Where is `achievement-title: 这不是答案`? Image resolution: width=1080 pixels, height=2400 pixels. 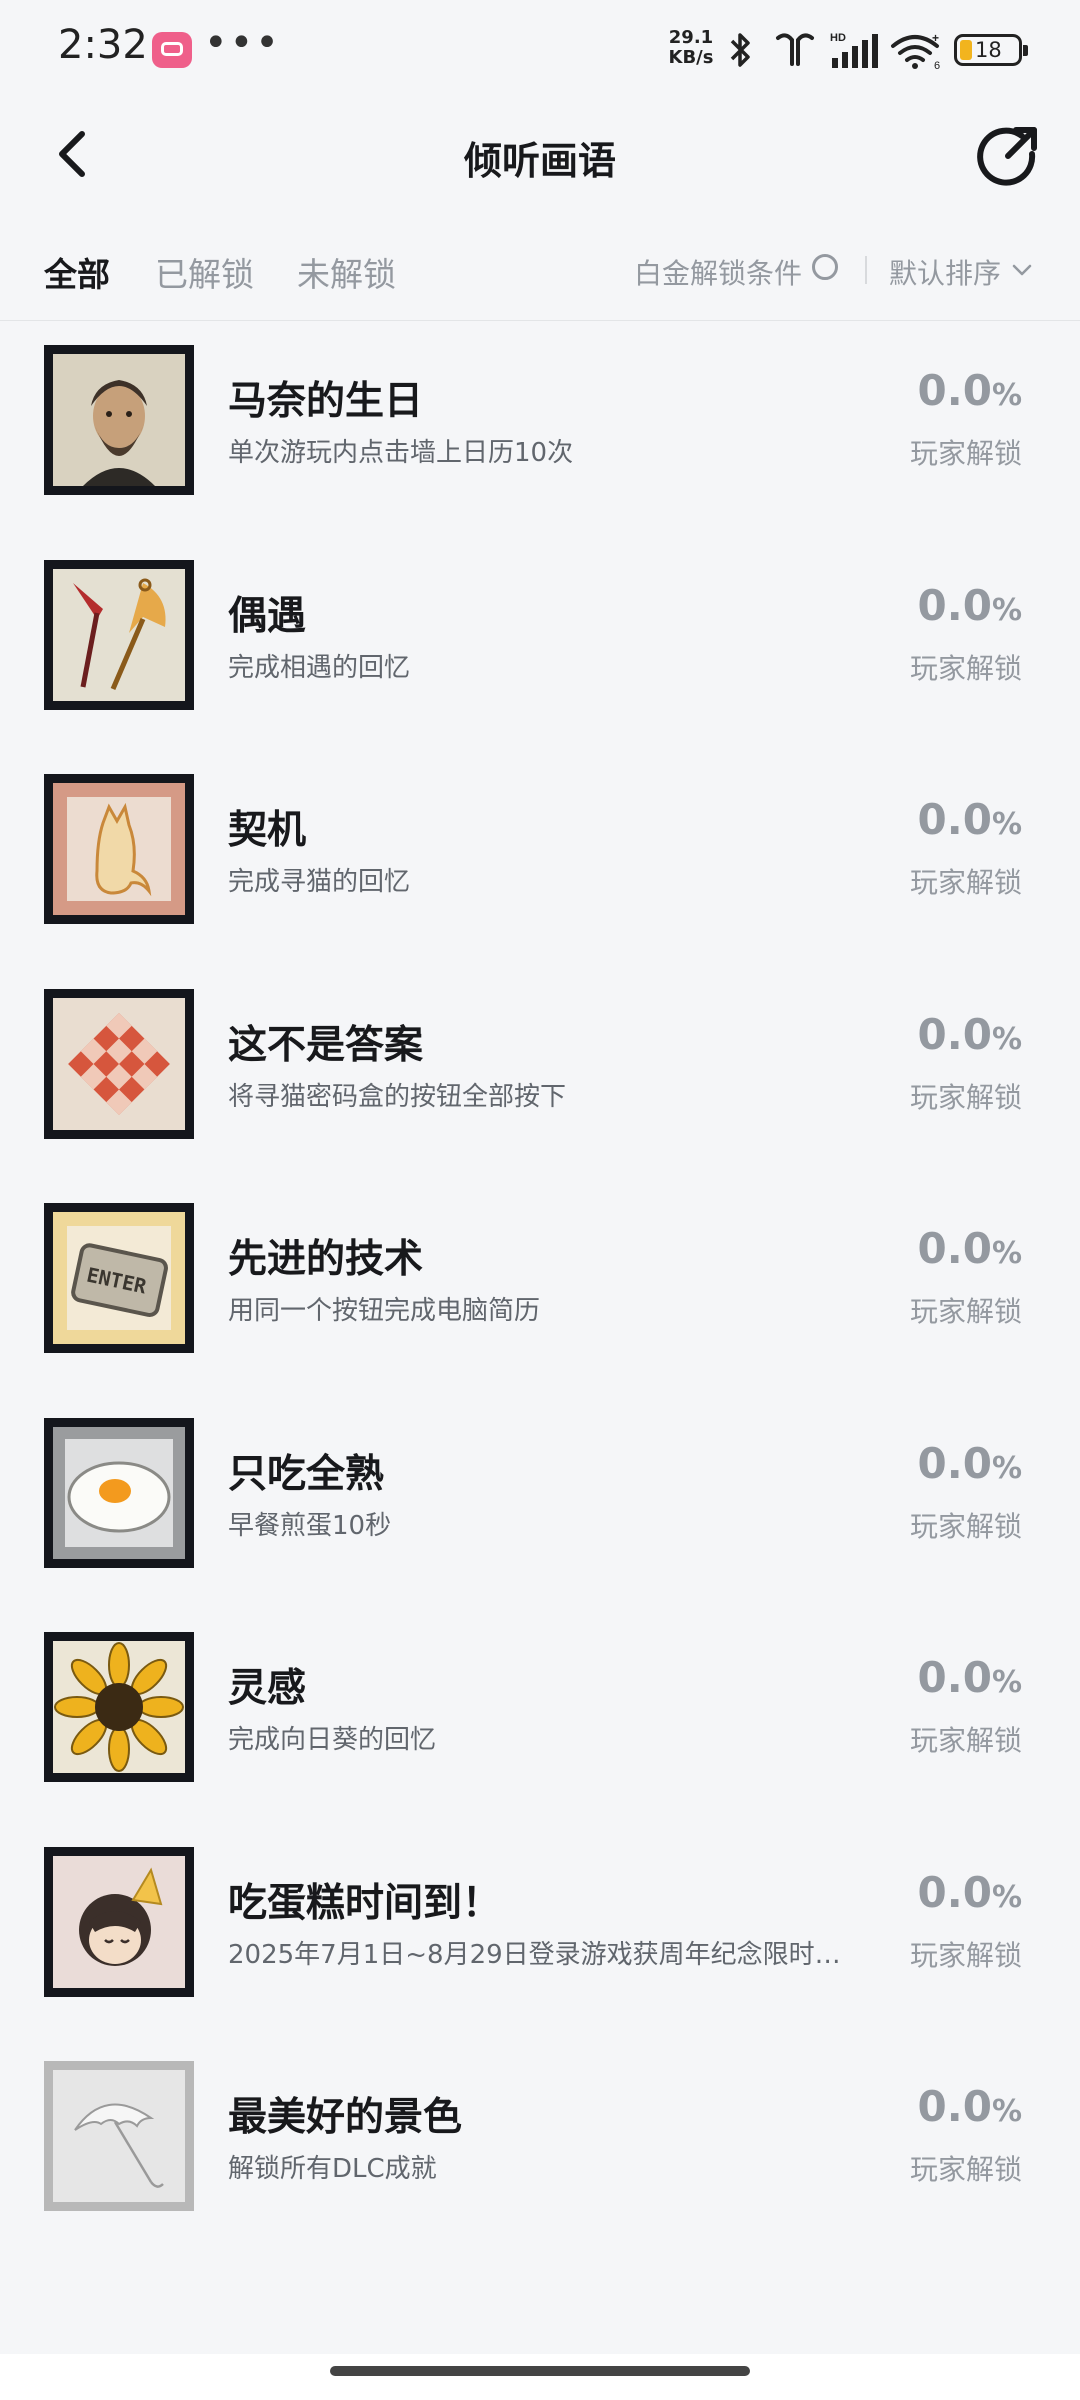
achievement-title: 这不是答案 is located at coordinates (326, 1045).